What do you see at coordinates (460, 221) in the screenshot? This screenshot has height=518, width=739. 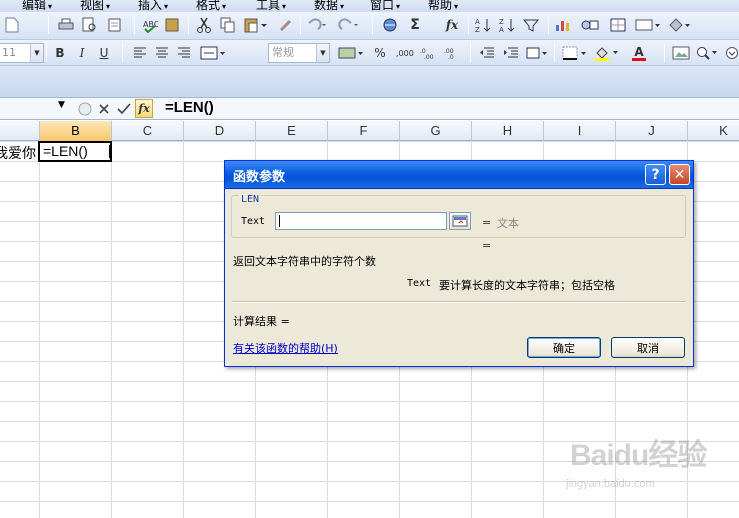 I see `collapse-dialog-icon` at bounding box center [460, 221].